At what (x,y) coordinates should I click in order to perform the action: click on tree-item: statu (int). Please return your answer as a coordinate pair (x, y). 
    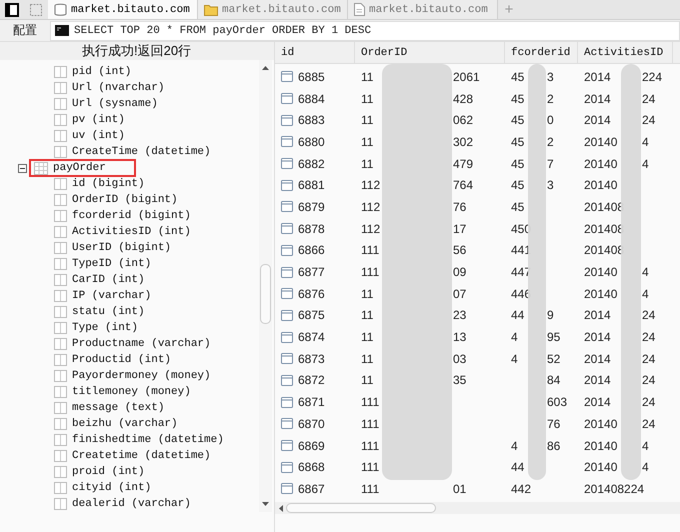
    Looking at the image, I should click on (108, 312).